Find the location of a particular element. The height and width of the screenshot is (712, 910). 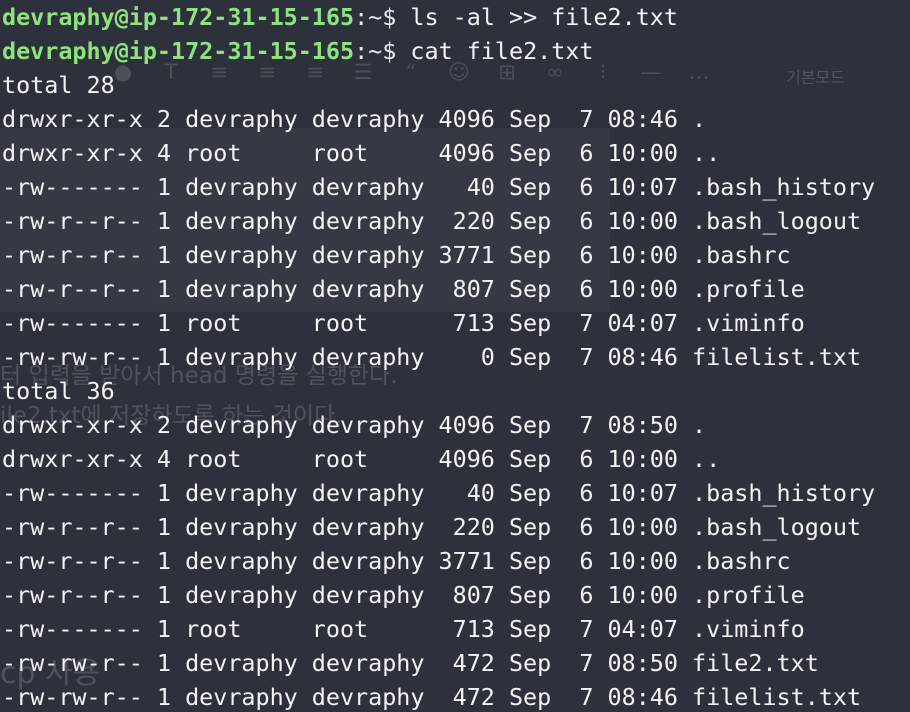

command-text: ls -al >> file2.txt is located at coordinates (544, 17).